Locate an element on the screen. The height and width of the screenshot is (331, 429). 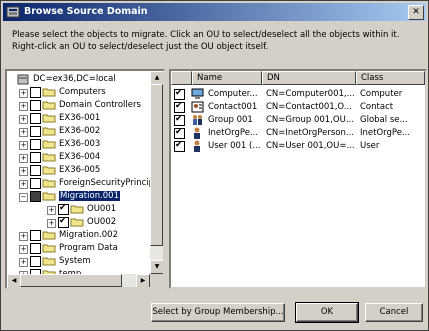
scroll-up-button: ▲ is located at coordinates (156, 78).